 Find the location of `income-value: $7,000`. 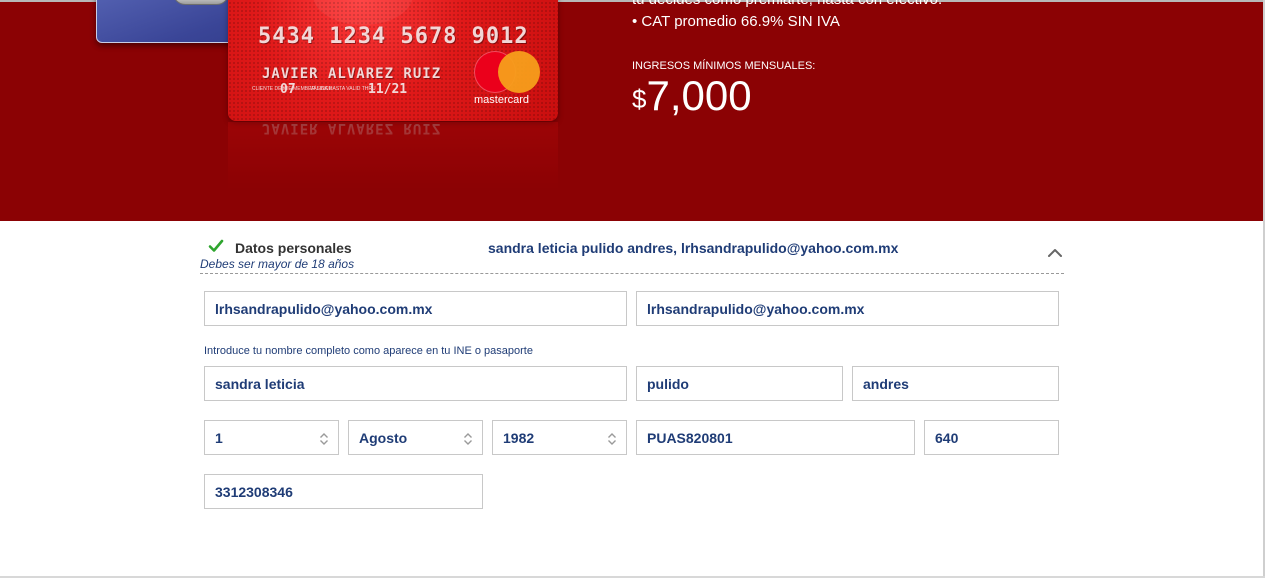

income-value: $7,000 is located at coordinates (692, 96).